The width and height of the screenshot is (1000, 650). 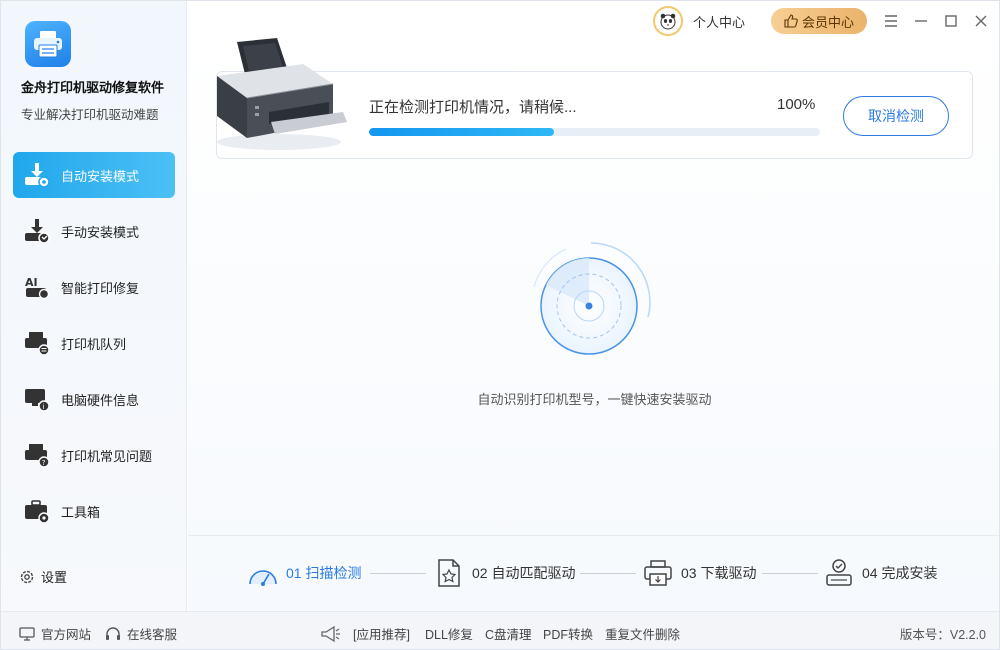 I want to click on settings-button: 设置, so click(x=43, y=576).